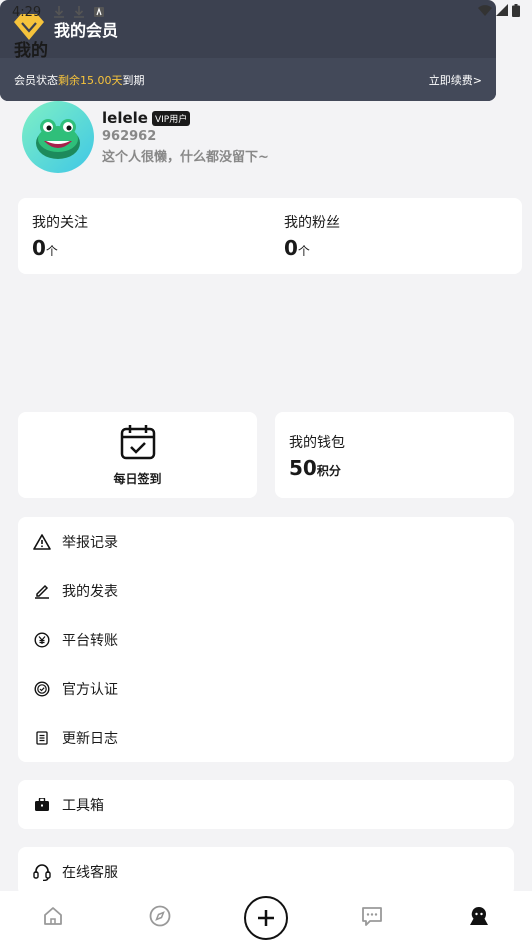 This screenshot has height=945, width=532. What do you see at coordinates (137, 478) in the screenshot?
I see `checkin-label: 每日签到` at bounding box center [137, 478].